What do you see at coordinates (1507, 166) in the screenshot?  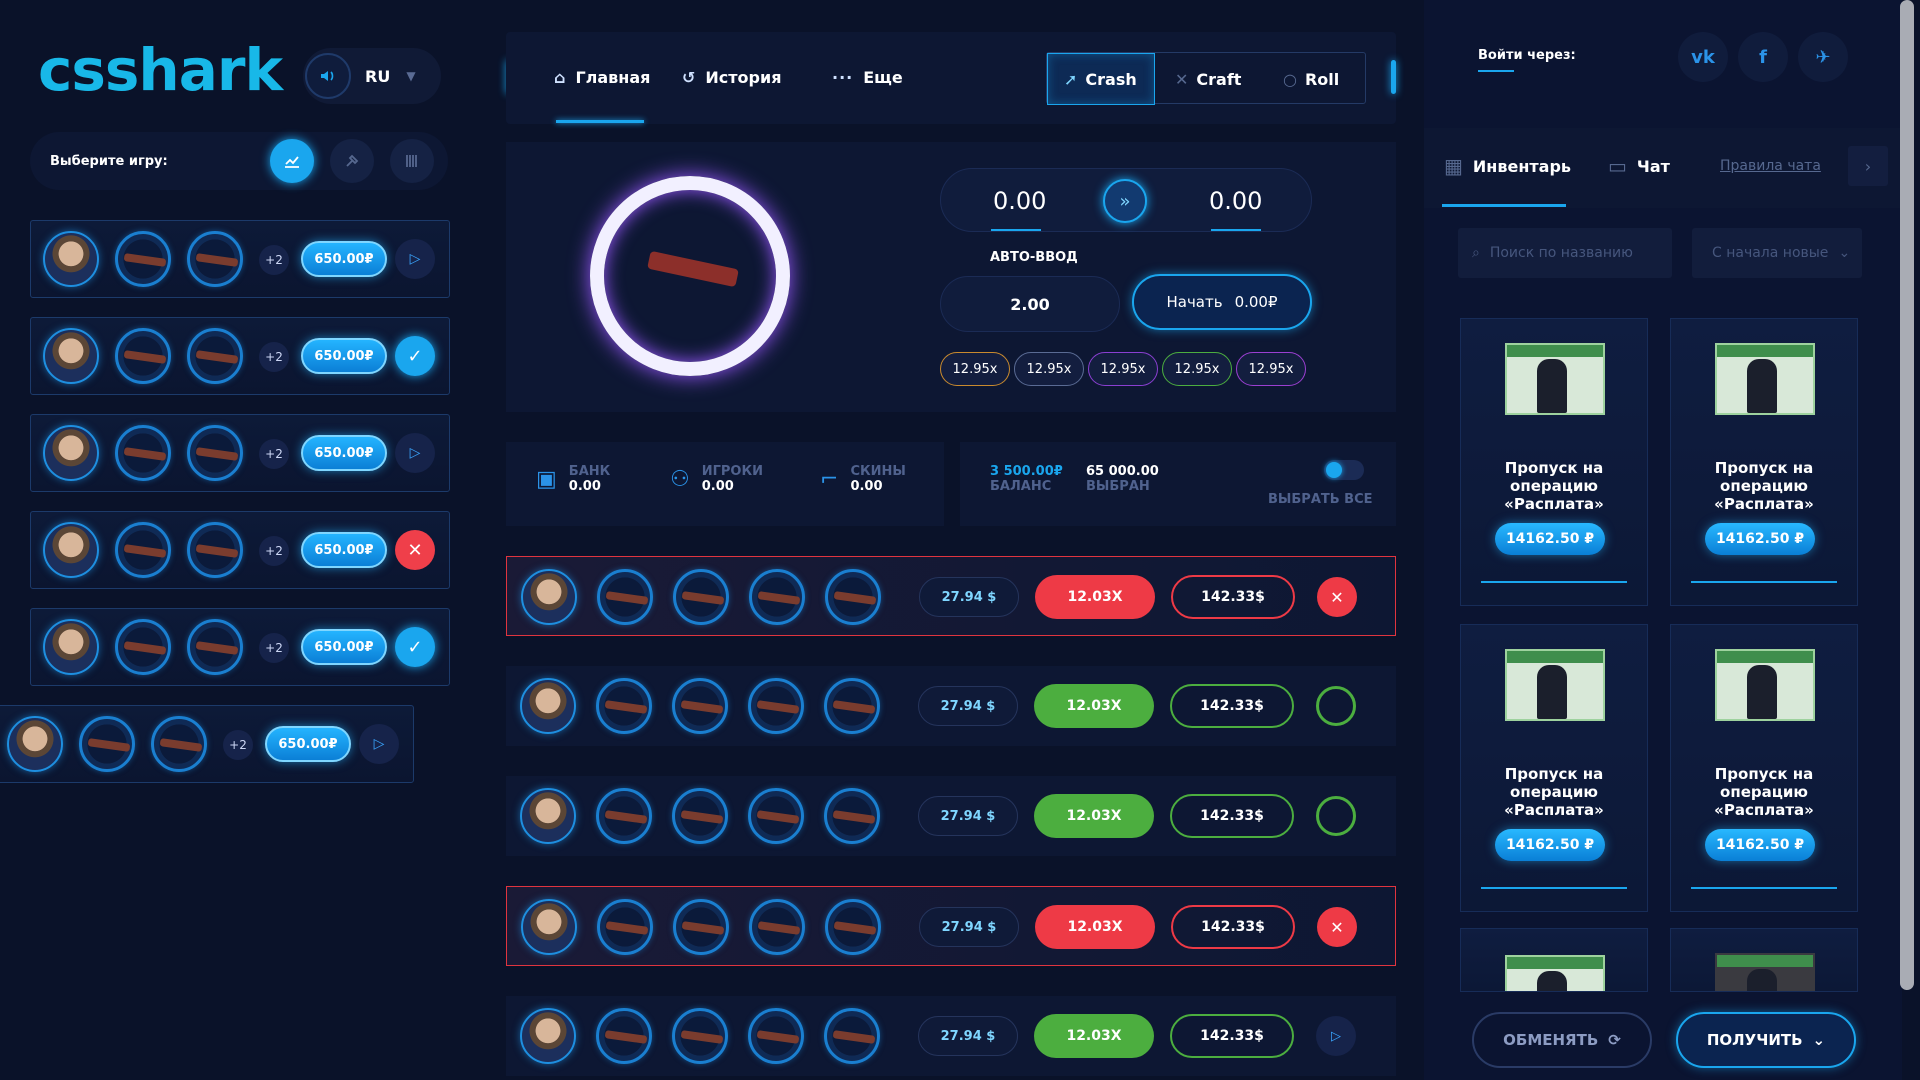 I see `tab-inventory: ▦ Инвентарь` at bounding box center [1507, 166].